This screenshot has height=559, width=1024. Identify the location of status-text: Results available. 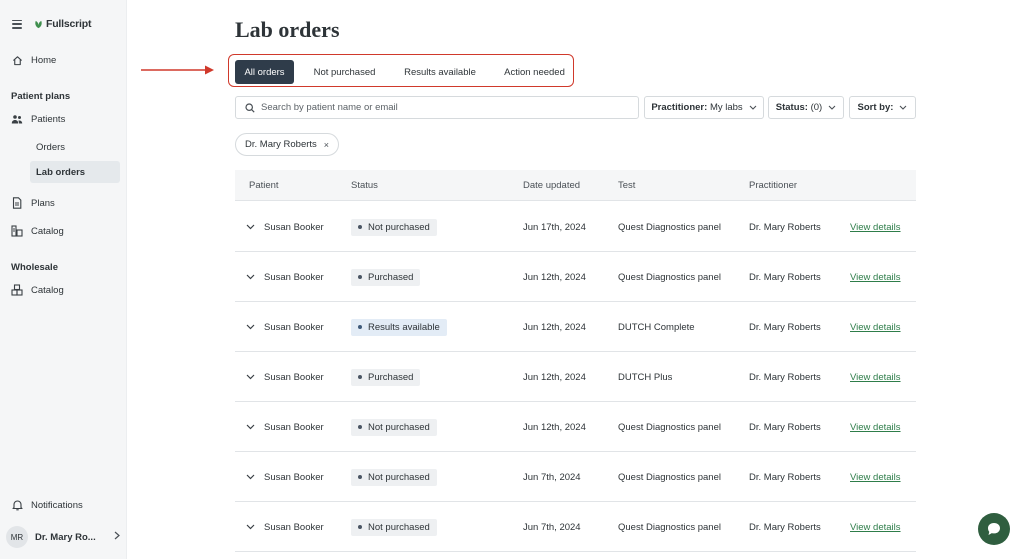
(404, 327).